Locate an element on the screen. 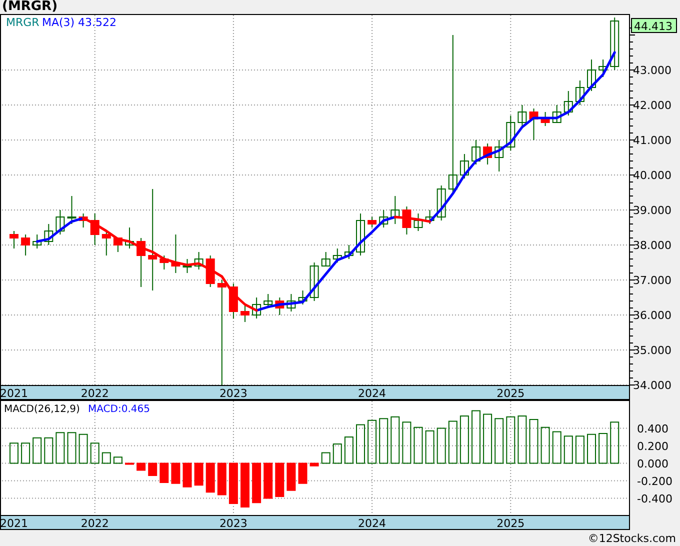  site-credit: ©12Stocks.com is located at coordinates (632, 538).